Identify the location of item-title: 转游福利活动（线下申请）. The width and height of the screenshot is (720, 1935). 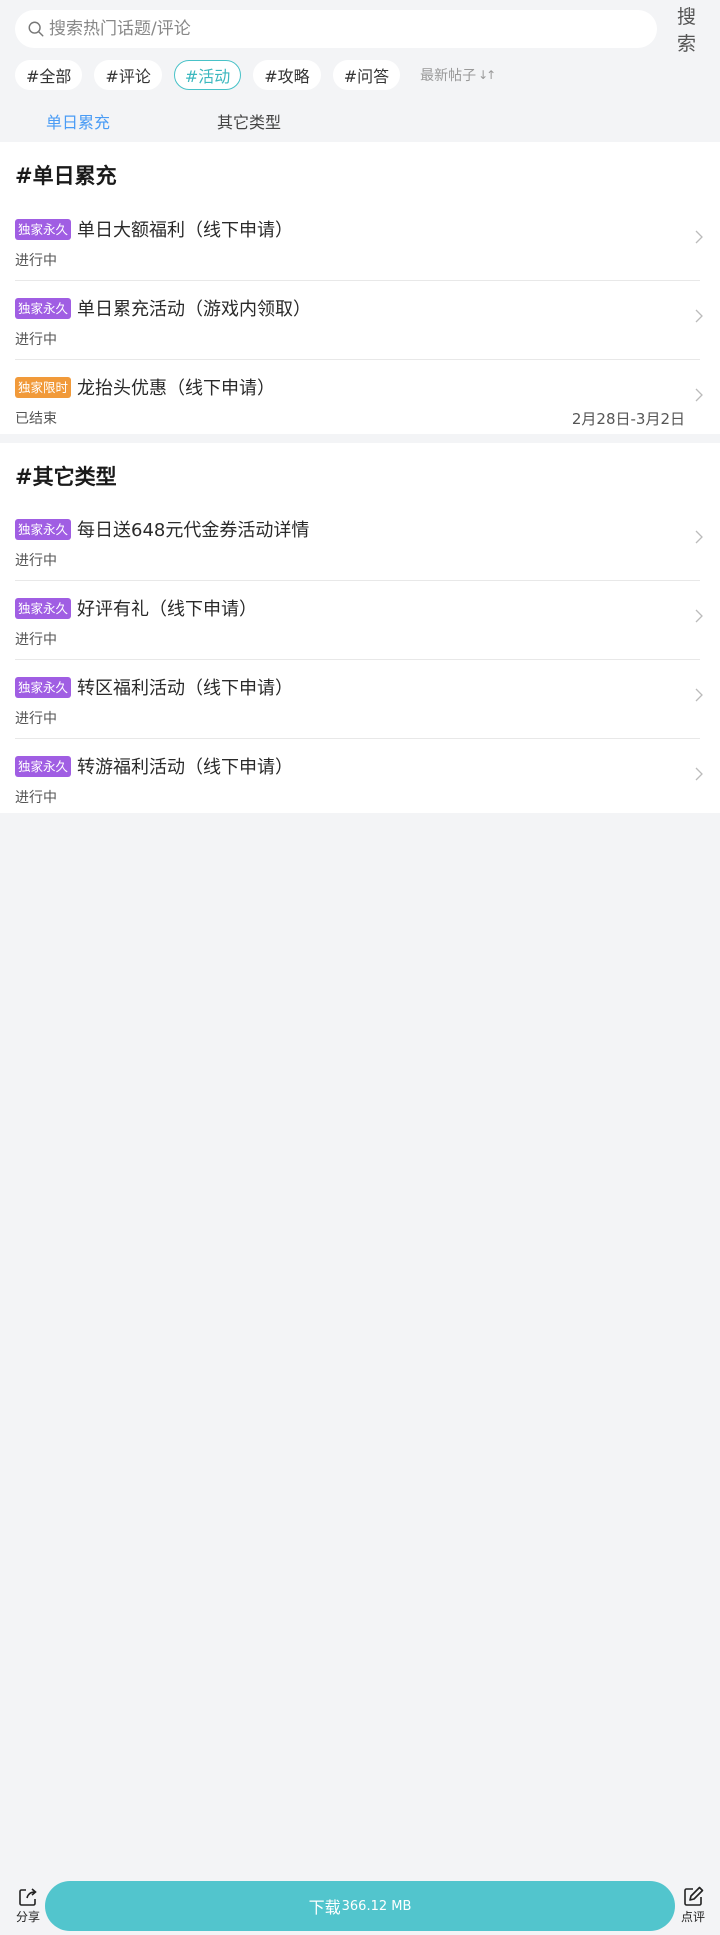
(185, 767).